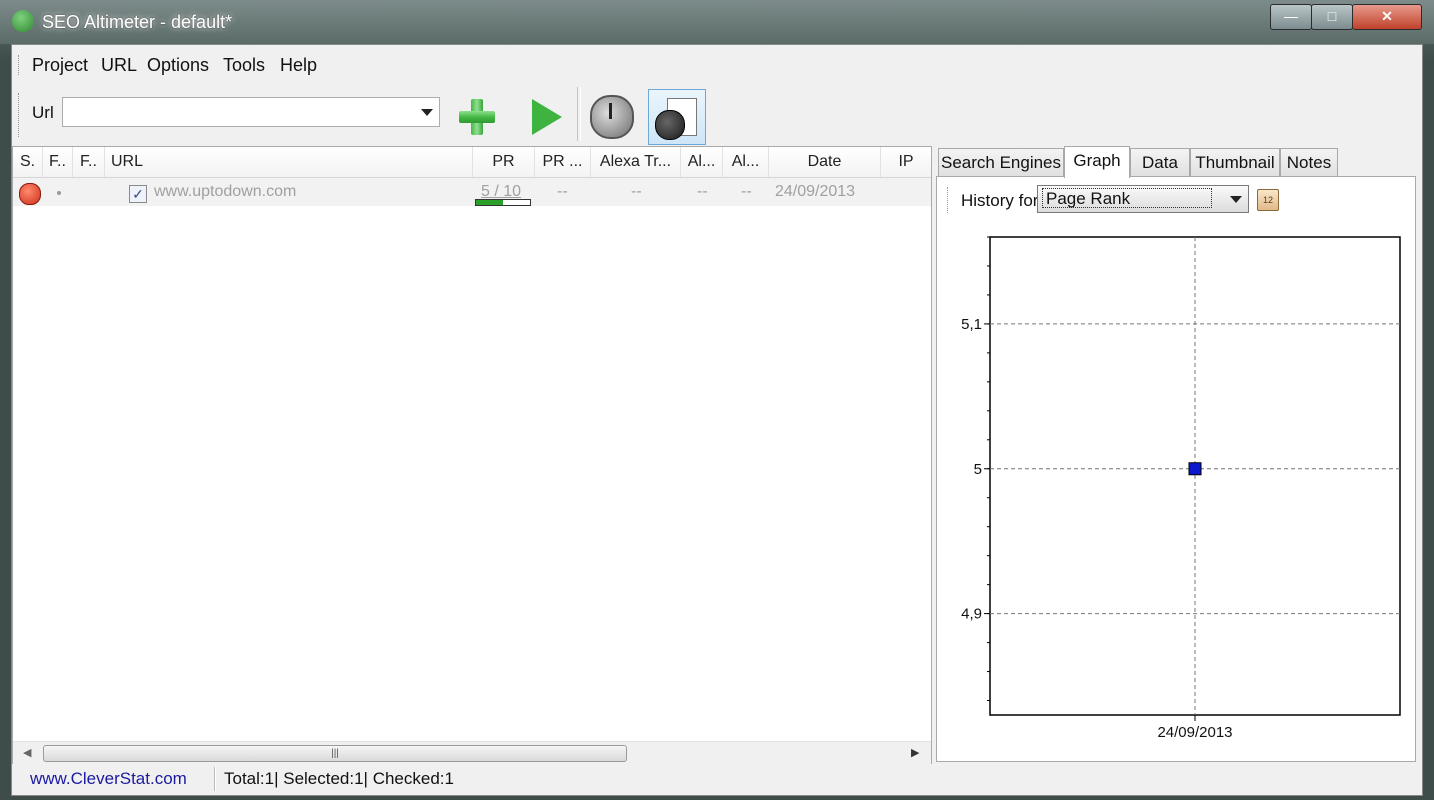  Describe the element at coordinates (89, 162) in the screenshot. I see `col-f2: F..` at that location.